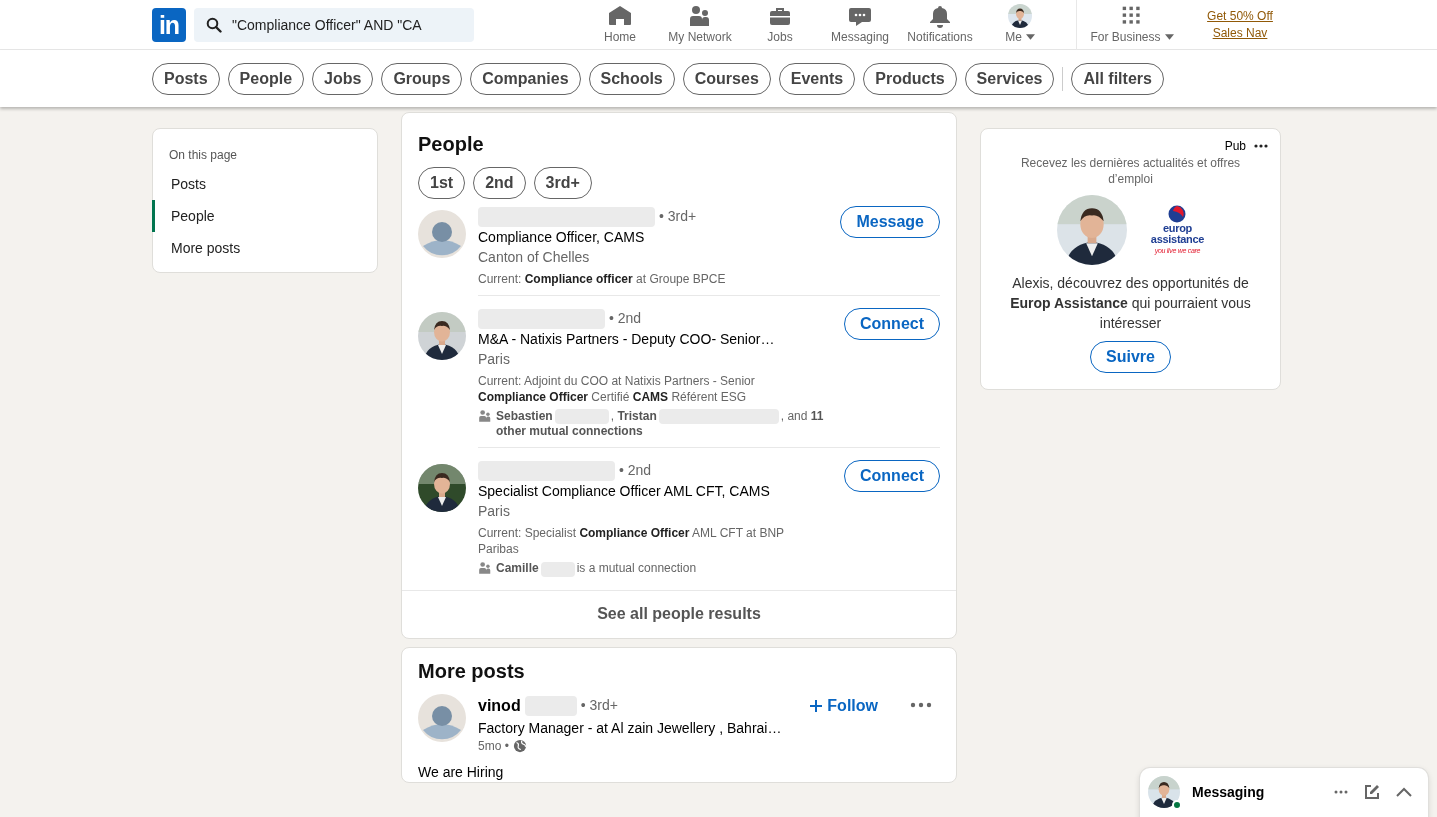 The height and width of the screenshot is (817, 1437). Describe the element at coordinates (345, 25) in the screenshot. I see `search-field: "Compliance Officer" AND "CA` at that location.